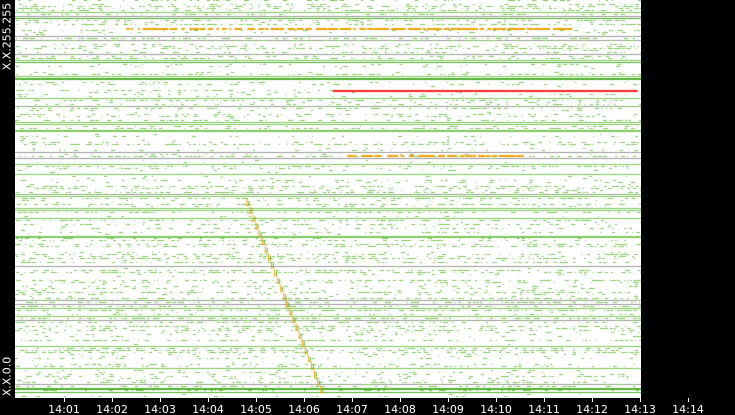 The height and width of the screenshot is (415, 735). Describe the element at coordinates (160, 409) in the screenshot. I see `x-tick-label: 14:03` at that location.